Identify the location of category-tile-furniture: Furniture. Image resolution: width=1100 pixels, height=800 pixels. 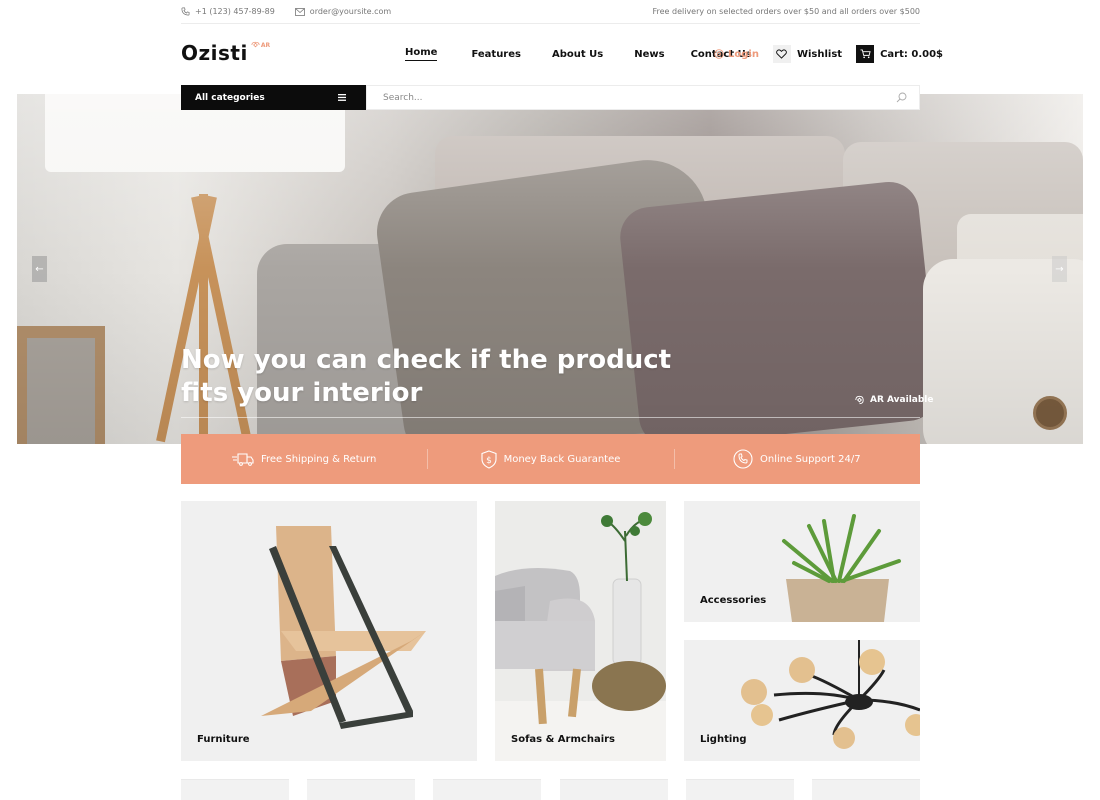
(329, 631).